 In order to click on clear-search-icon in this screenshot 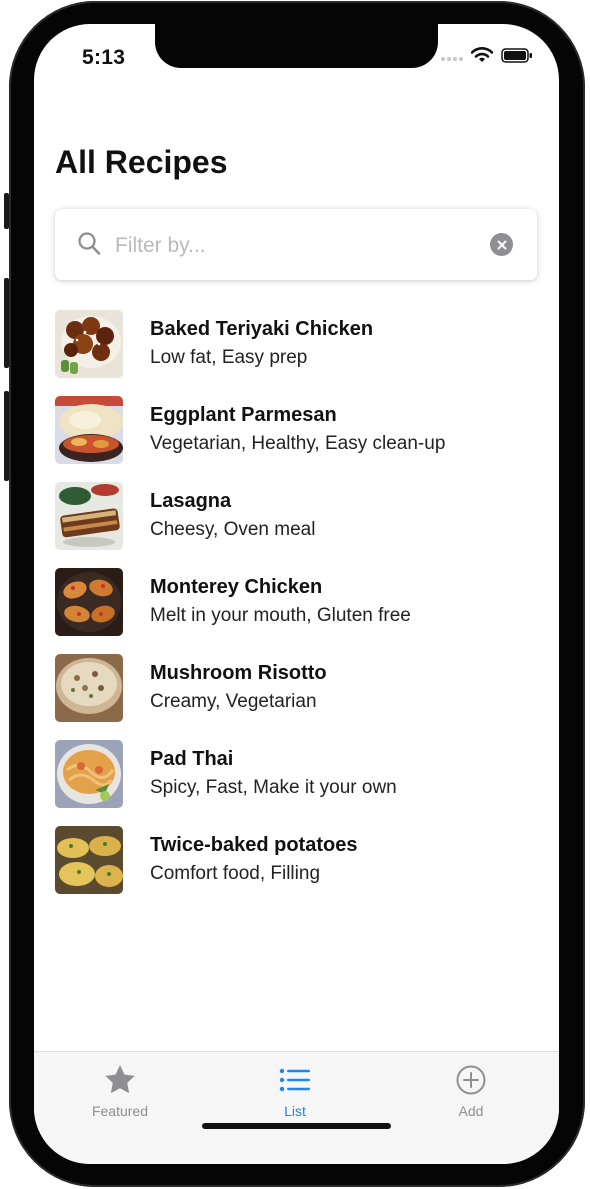, I will do `click(501, 244)`.